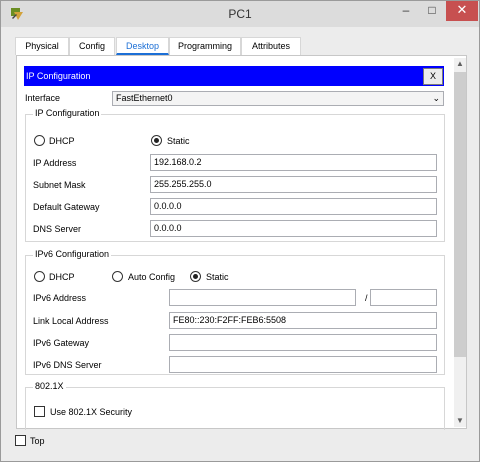 This screenshot has height=462, width=480. What do you see at coordinates (61, 343) in the screenshot?
I see `ipv6-gateway-label: IPv6 Gateway` at bounding box center [61, 343].